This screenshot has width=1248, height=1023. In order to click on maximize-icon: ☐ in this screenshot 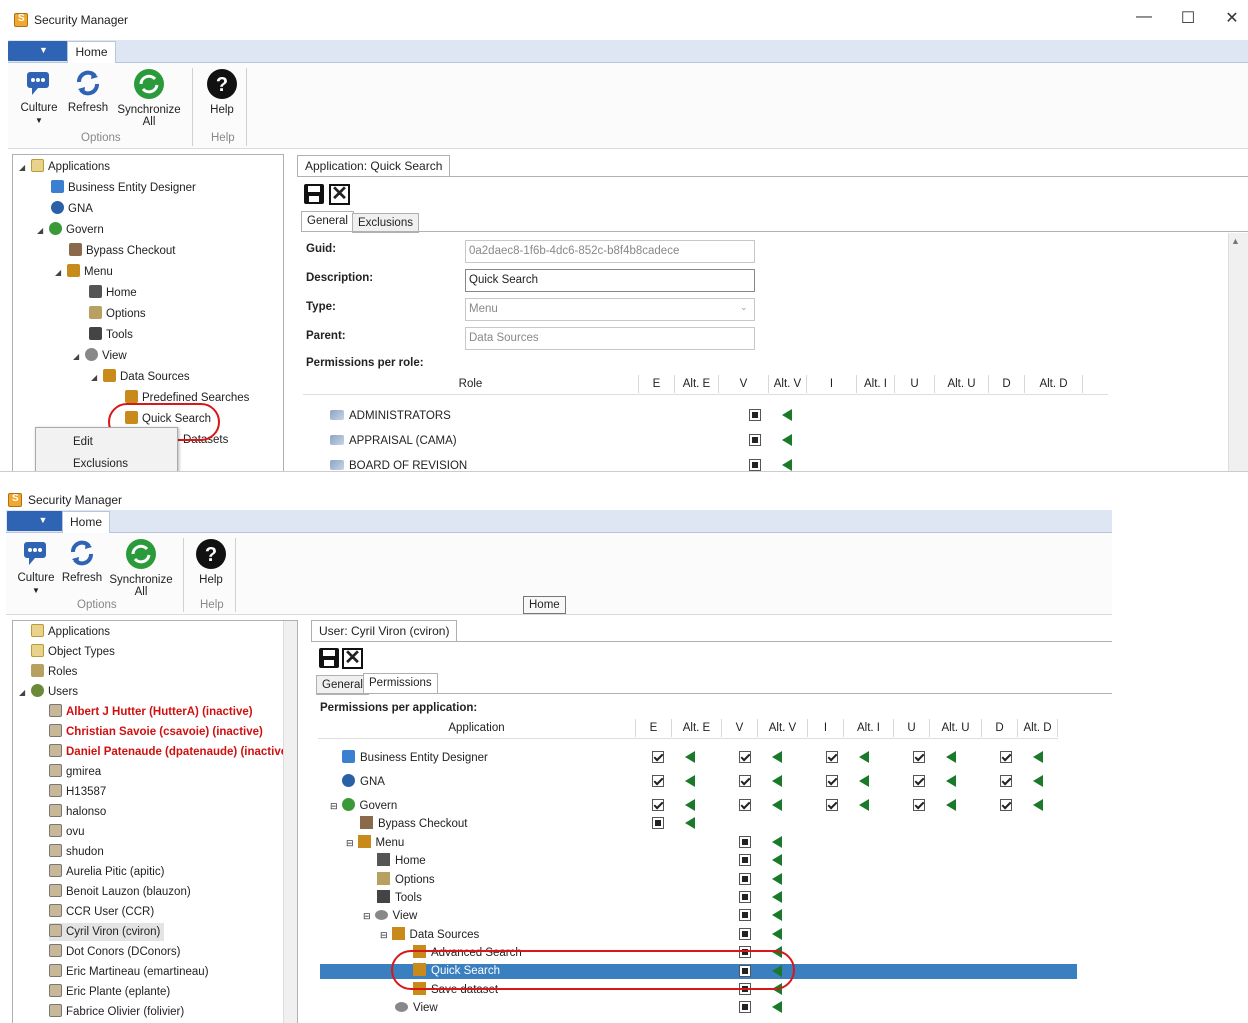, I will do `click(1188, 18)`.